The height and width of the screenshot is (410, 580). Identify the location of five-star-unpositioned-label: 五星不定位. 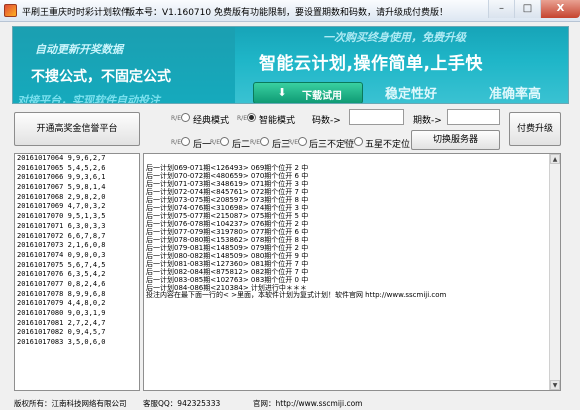
(388, 145).